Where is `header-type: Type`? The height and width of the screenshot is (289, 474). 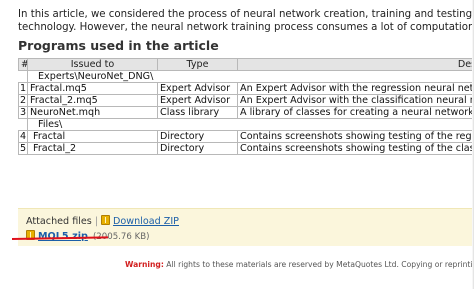
header-type: Type is located at coordinates (197, 64).